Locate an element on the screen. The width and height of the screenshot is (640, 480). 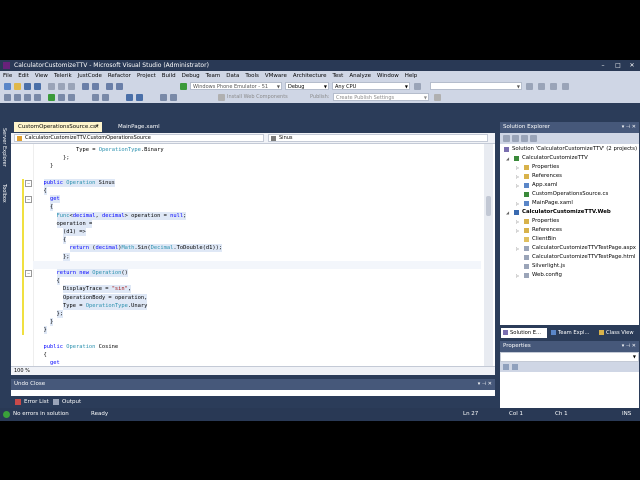
close-icon: ✕ is located at coordinates (97, 127).